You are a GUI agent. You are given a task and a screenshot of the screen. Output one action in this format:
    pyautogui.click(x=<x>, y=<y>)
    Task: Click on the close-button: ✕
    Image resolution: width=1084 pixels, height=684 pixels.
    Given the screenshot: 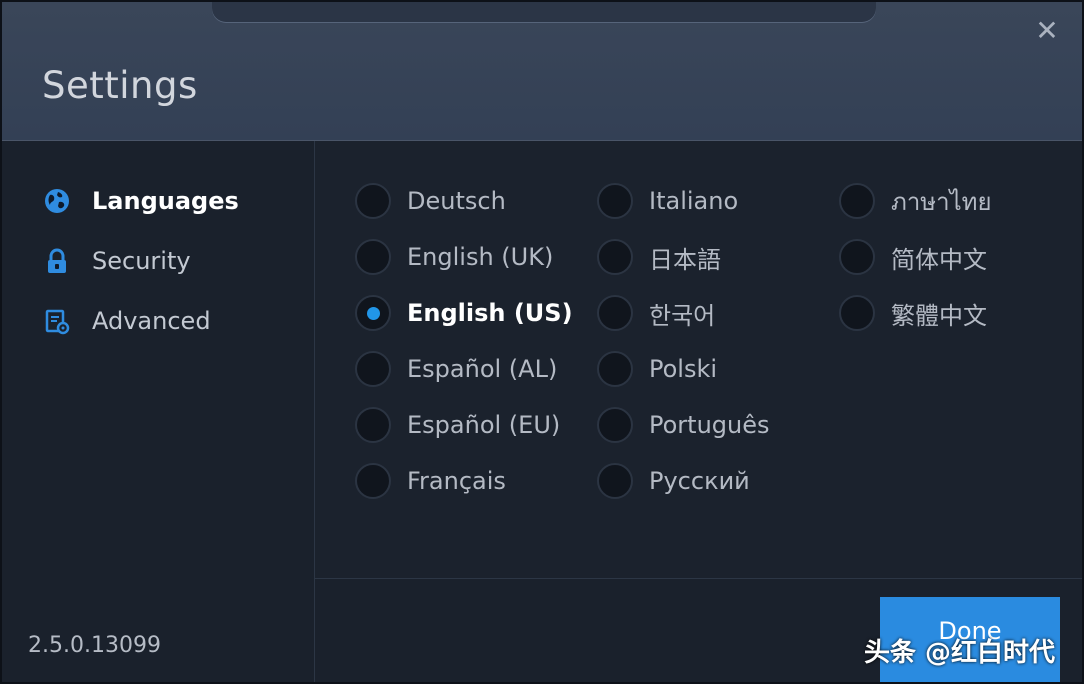 What is the action you would take?
    pyautogui.click(x=1047, y=30)
    